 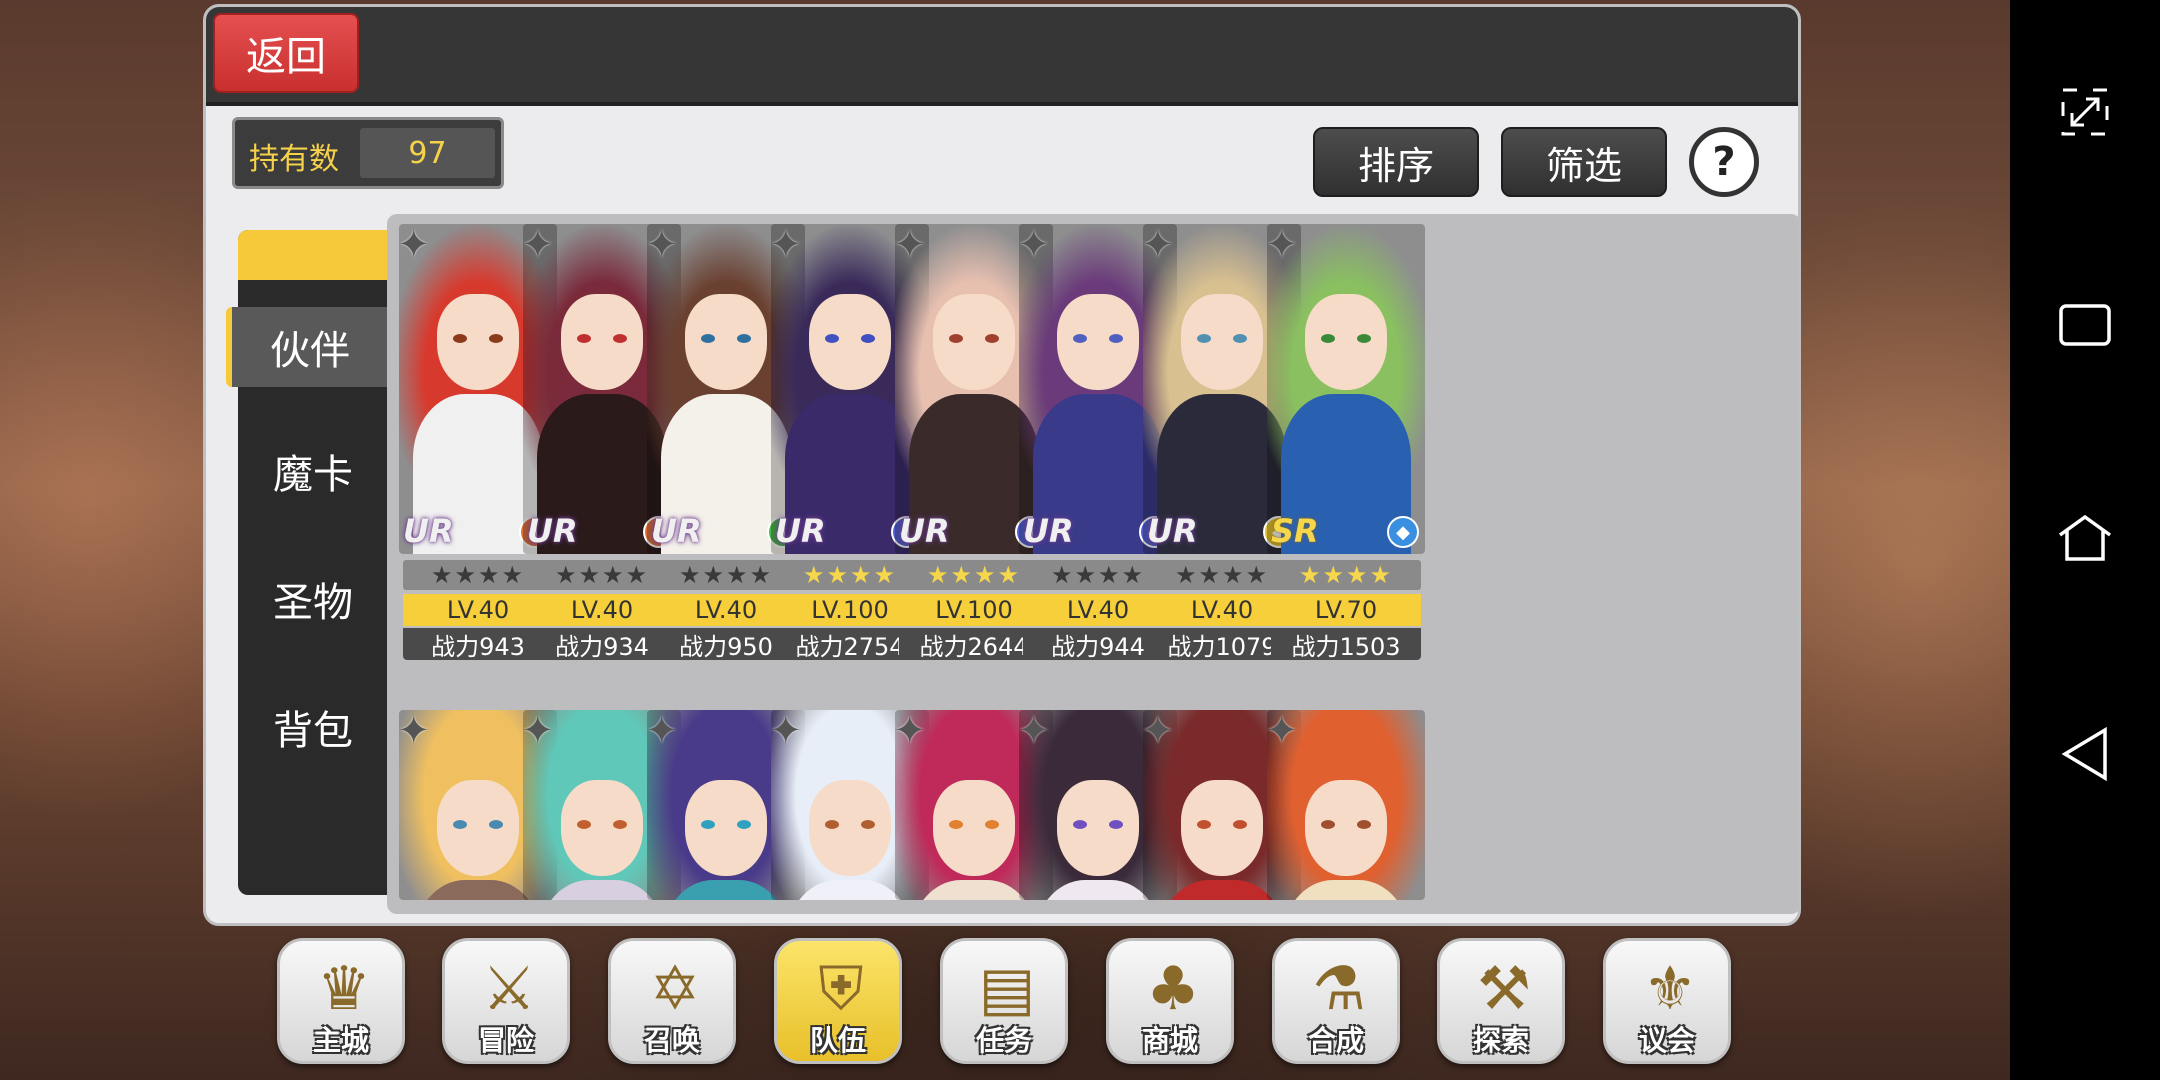 What do you see at coordinates (1500, 1040) in the screenshot?
I see `dock-label: 探索` at bounding box center [1500, 1040].